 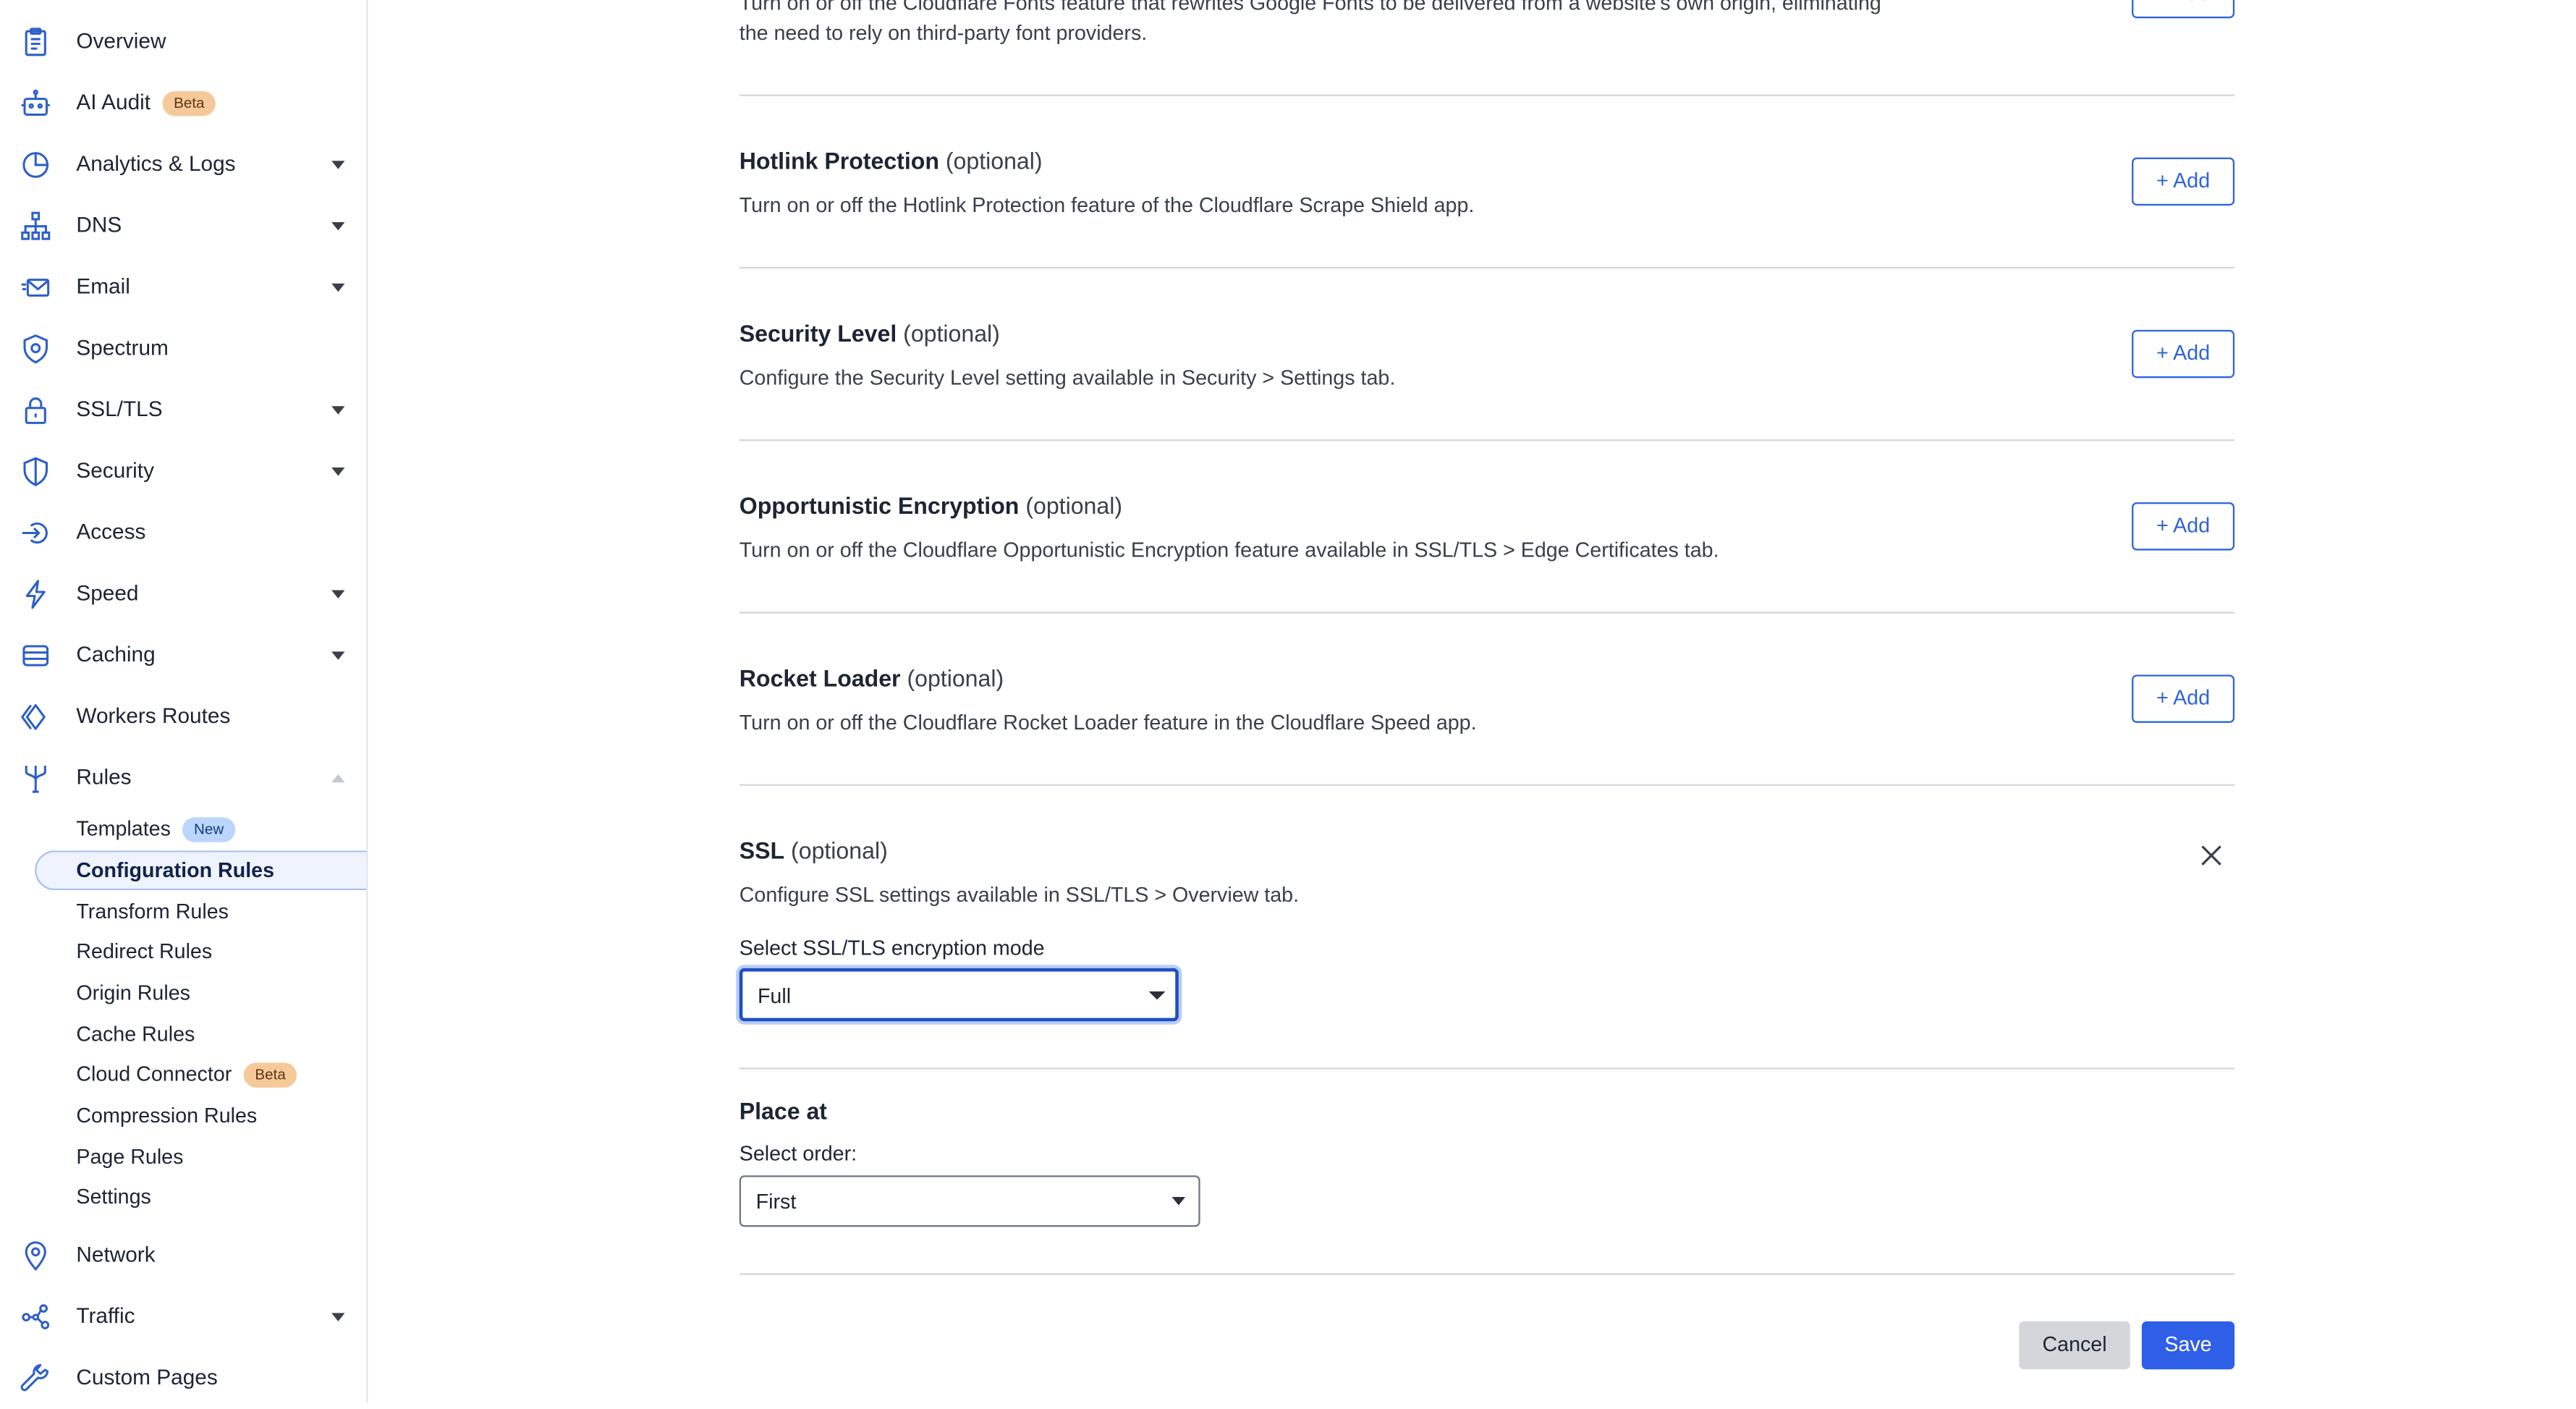 I want to click on sidebar-item-label: DNS, so click(x=99, y=224).